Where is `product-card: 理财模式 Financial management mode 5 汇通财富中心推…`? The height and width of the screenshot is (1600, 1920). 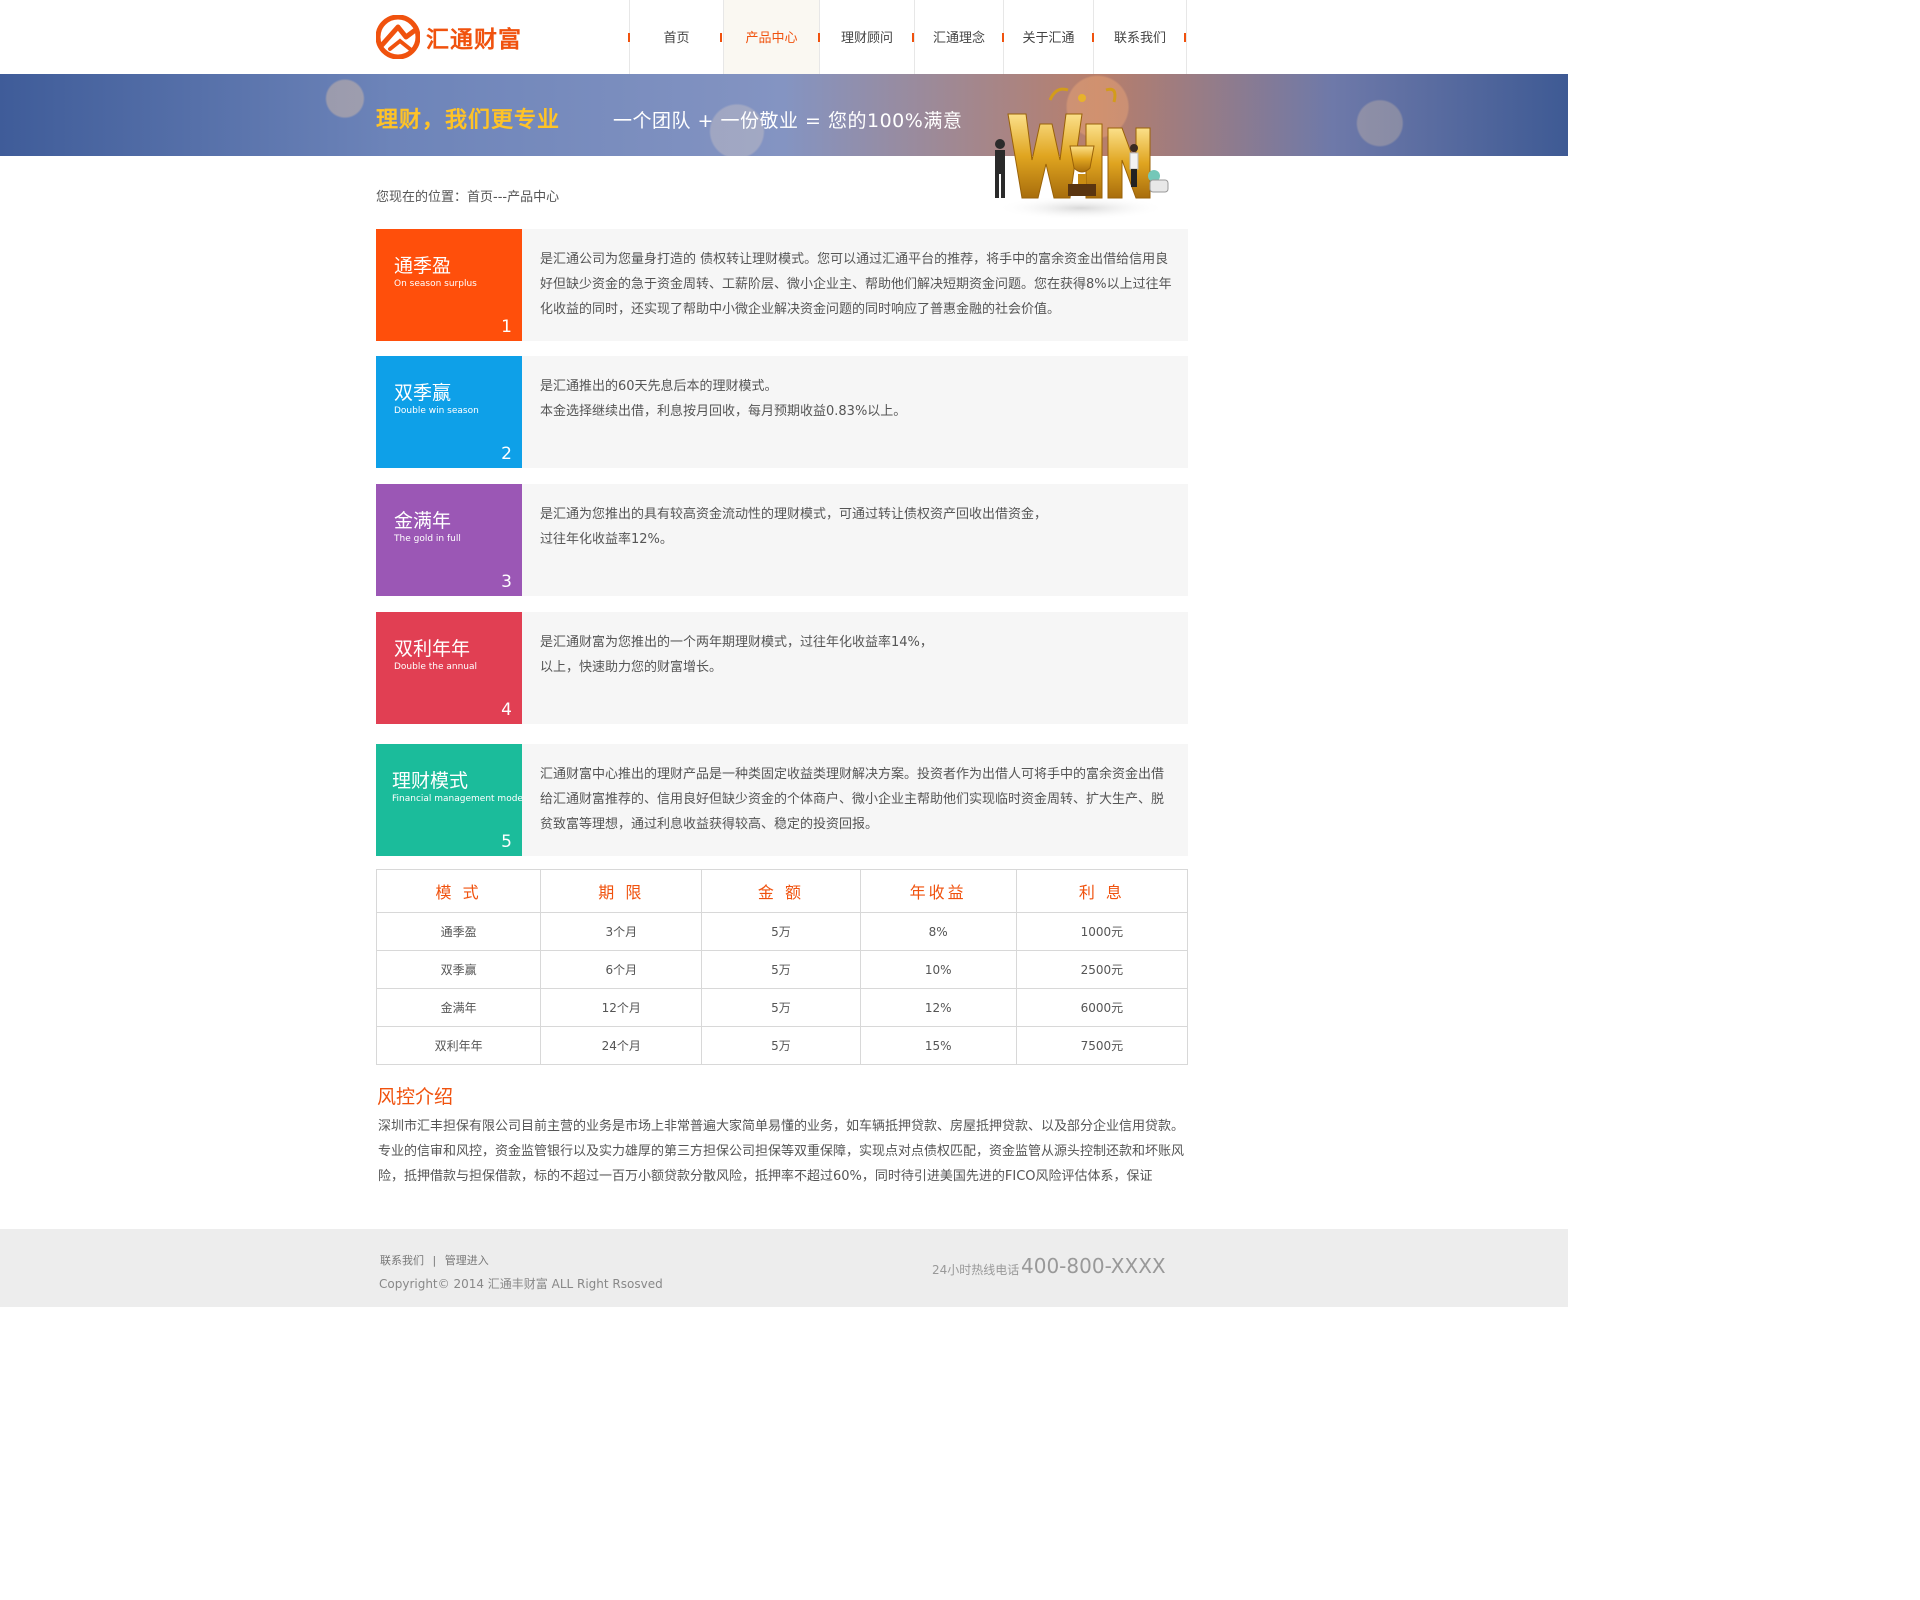 product-card: 理财模式 Financial management mode 5 汇通财富中心推… is located at coordinates (782, 800).